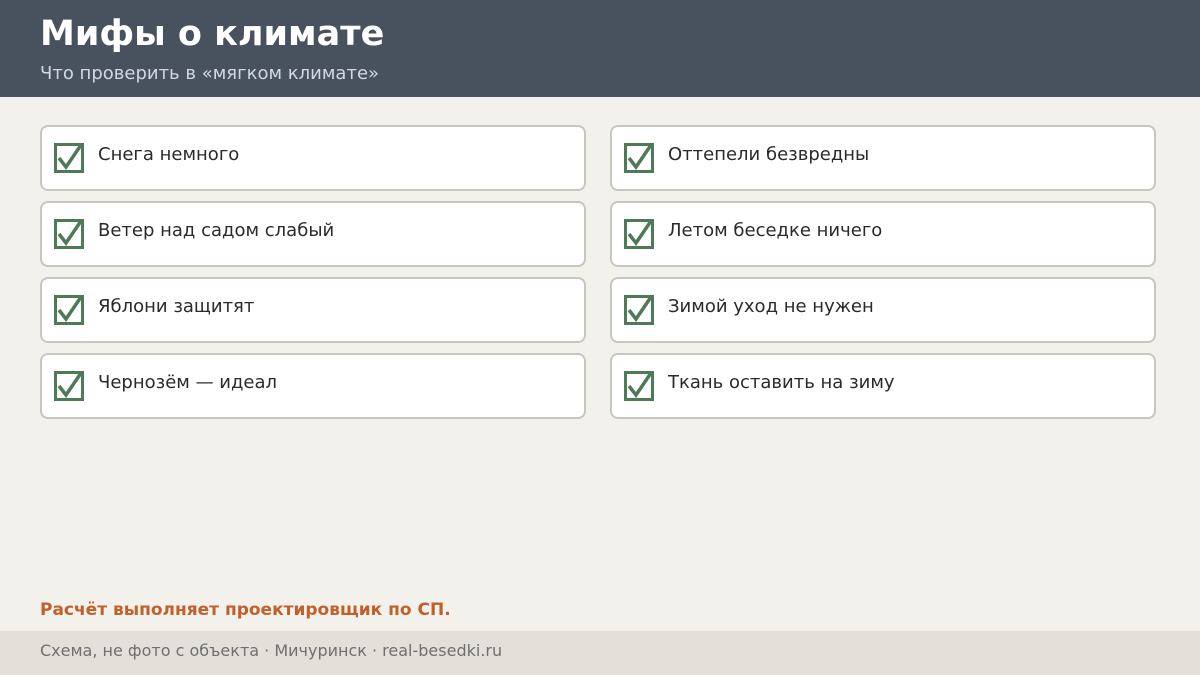  Describe the element at coordinates (313, 310) in the screenshot. I see `checklist-item: Яблони защитят` at that location.